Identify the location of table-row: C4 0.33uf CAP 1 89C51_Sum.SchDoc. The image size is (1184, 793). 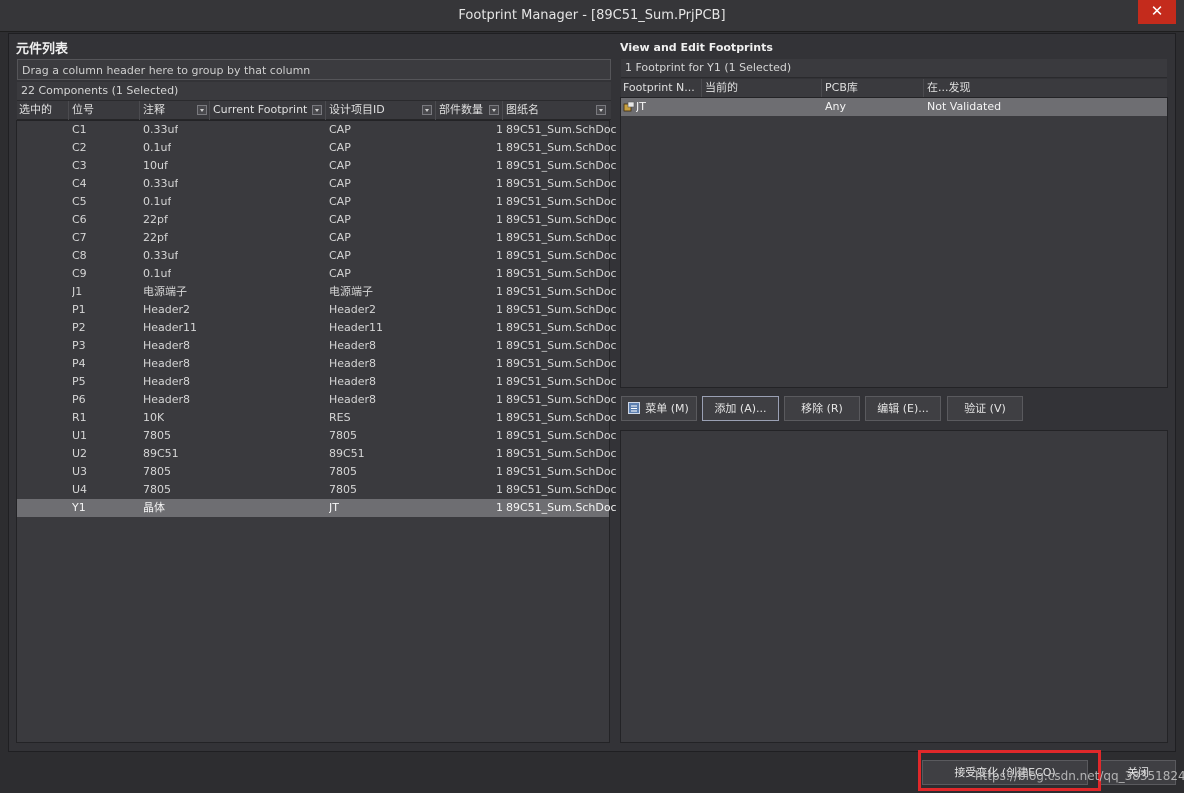
(317, 184).